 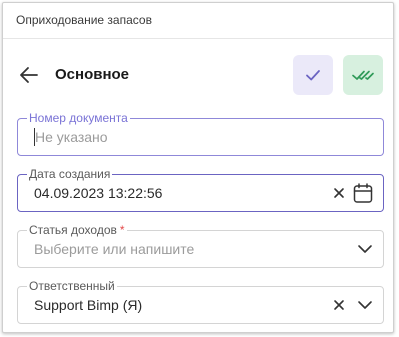 I want to click on clear-responsible-button, so click(x=339, y=305).